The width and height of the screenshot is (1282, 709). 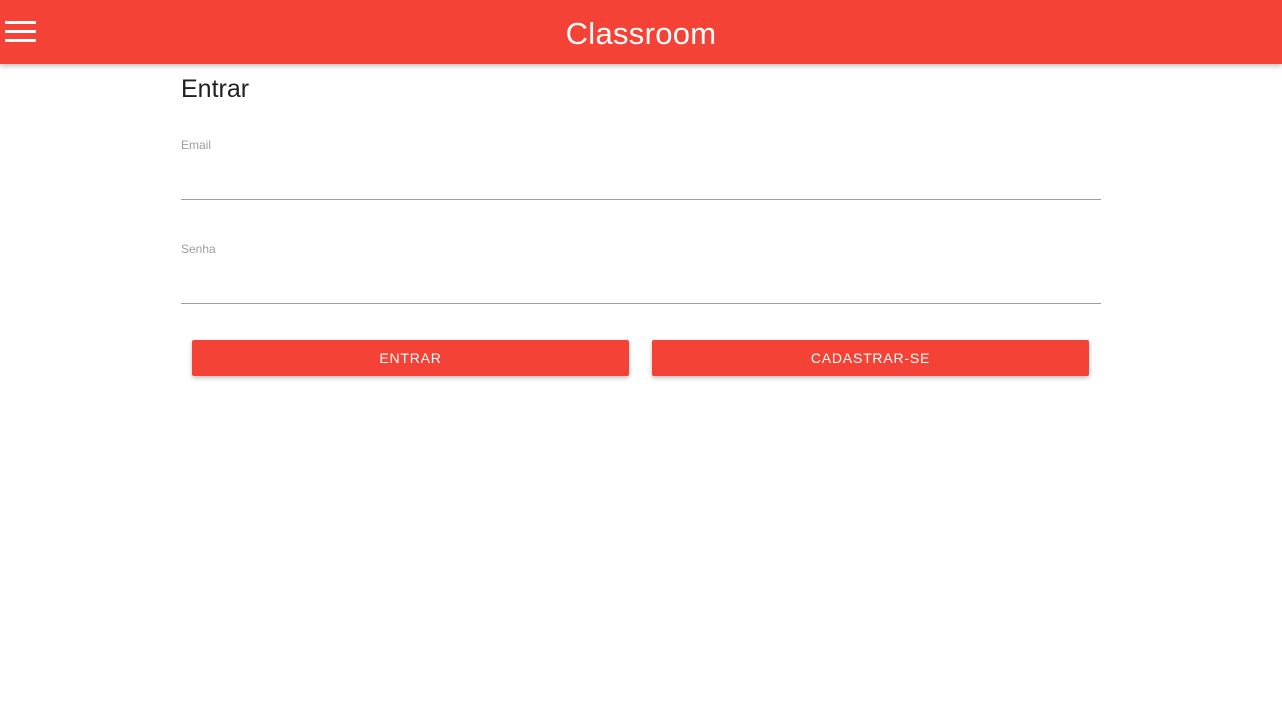 What do you see at coordinates (196, 145) in the screenshot?
I see `email-label: Email` at bounding box center [196, 145].